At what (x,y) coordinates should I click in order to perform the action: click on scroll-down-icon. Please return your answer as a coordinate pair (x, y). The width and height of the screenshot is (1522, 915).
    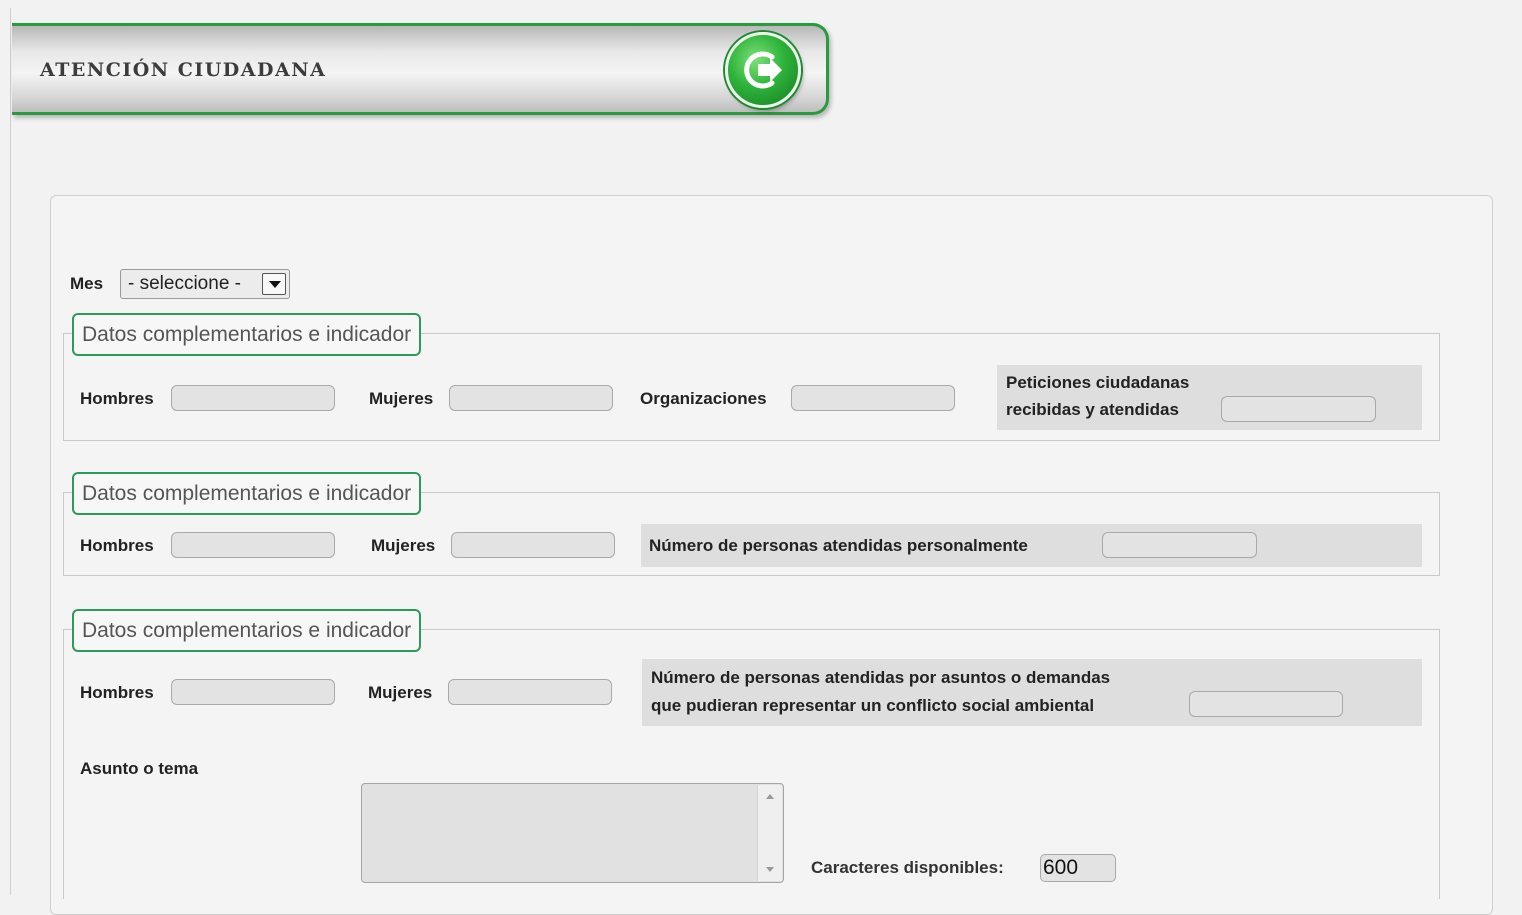
    Looking at the image, I should click on (770, 869).